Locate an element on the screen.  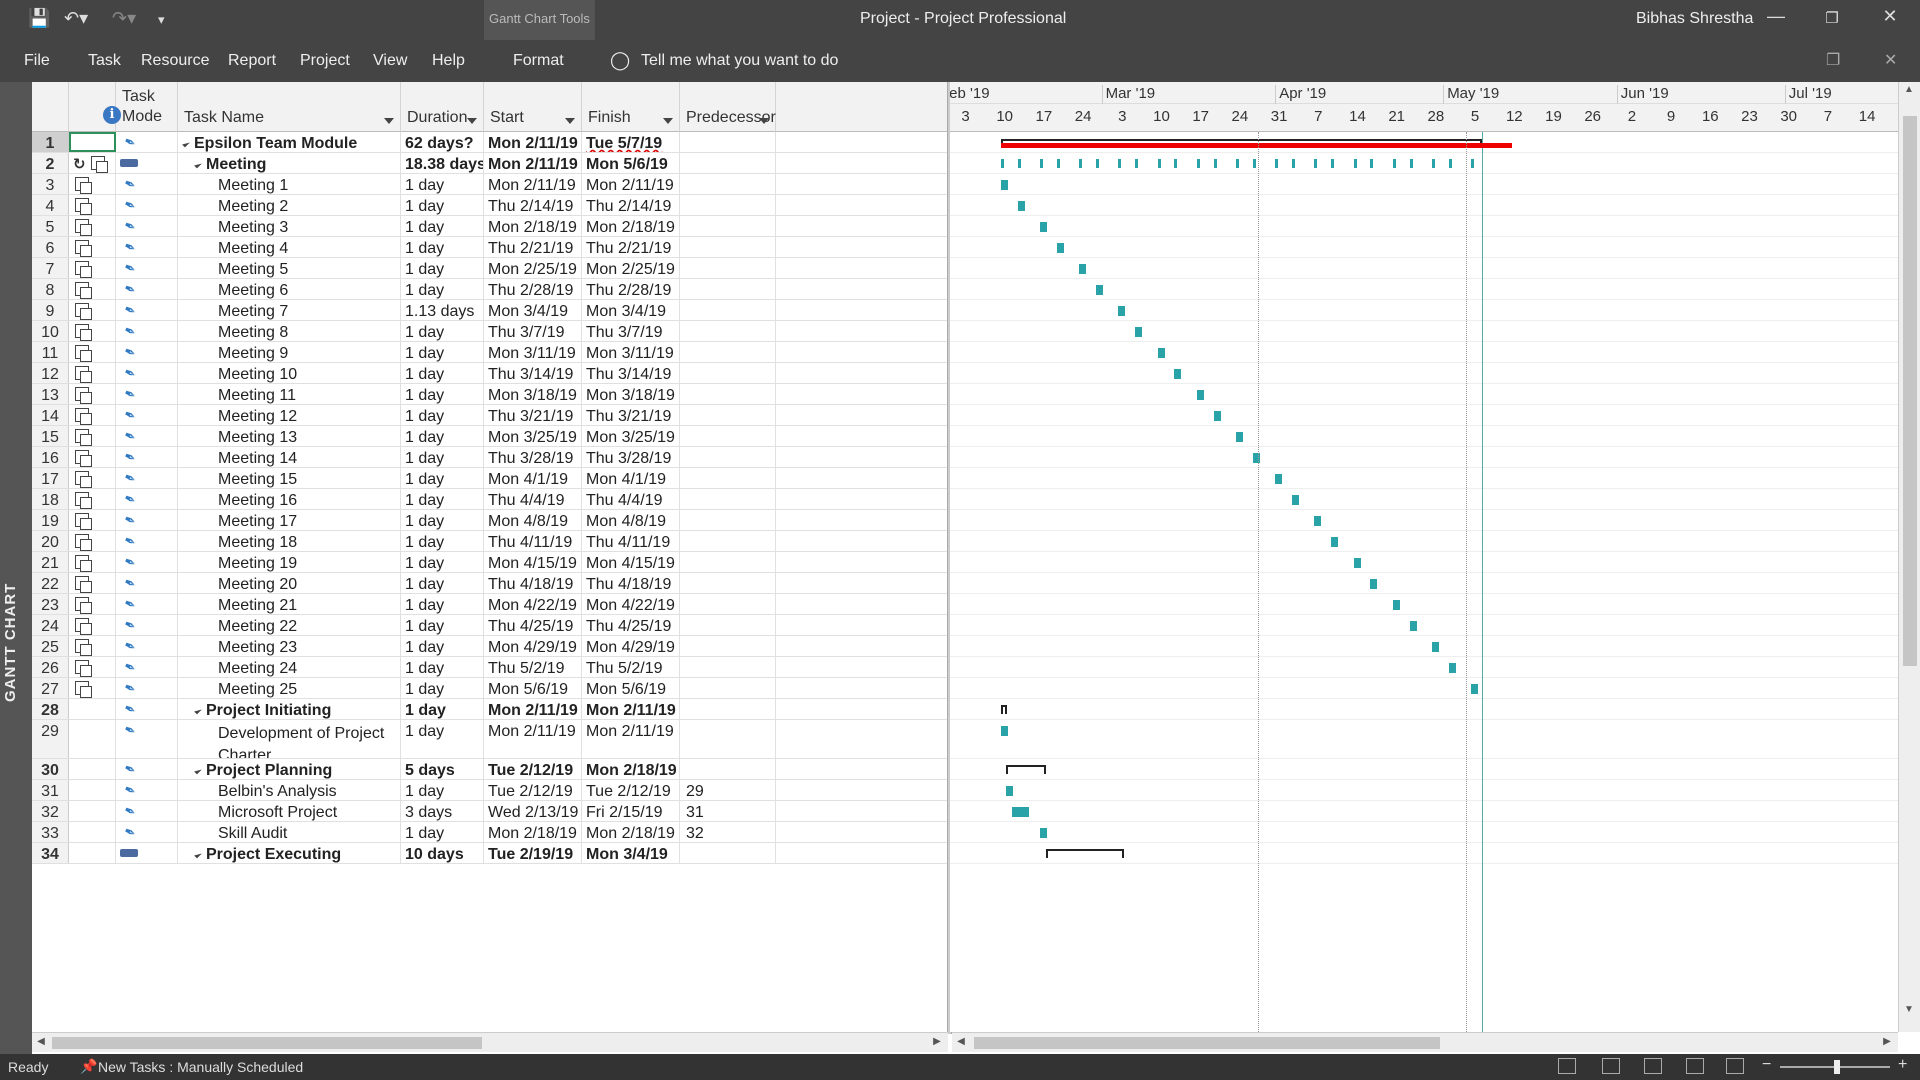
task-name-cell: Belbin's Analysis is located at coordinates (289, 790).